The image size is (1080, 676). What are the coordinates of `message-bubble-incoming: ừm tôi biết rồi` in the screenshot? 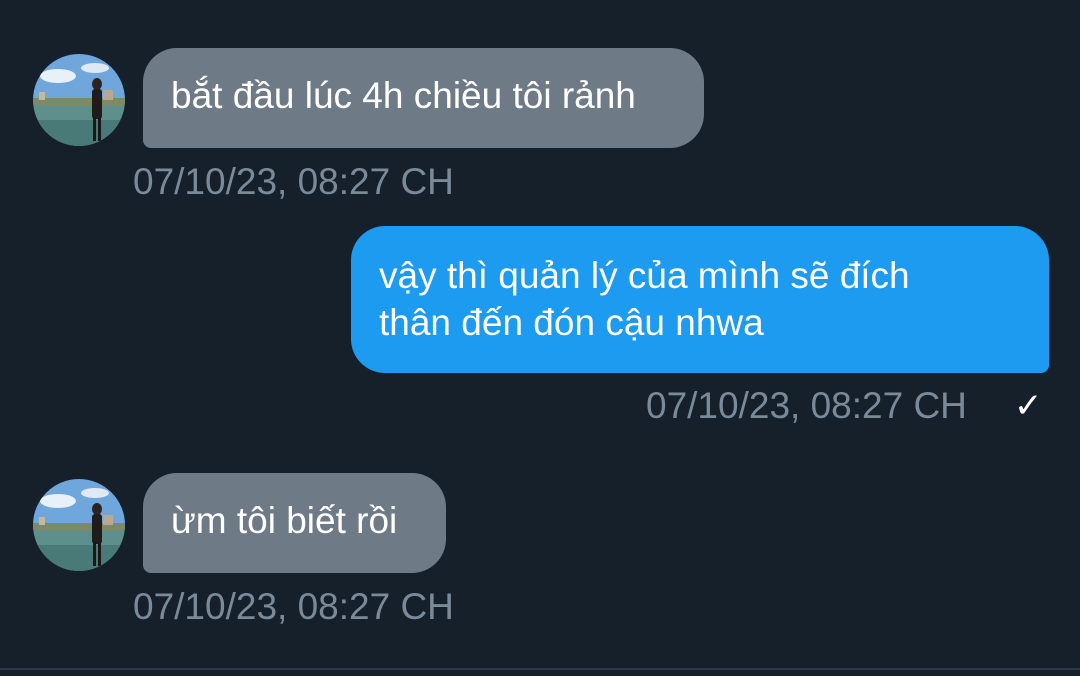 It's located at (294, 523).